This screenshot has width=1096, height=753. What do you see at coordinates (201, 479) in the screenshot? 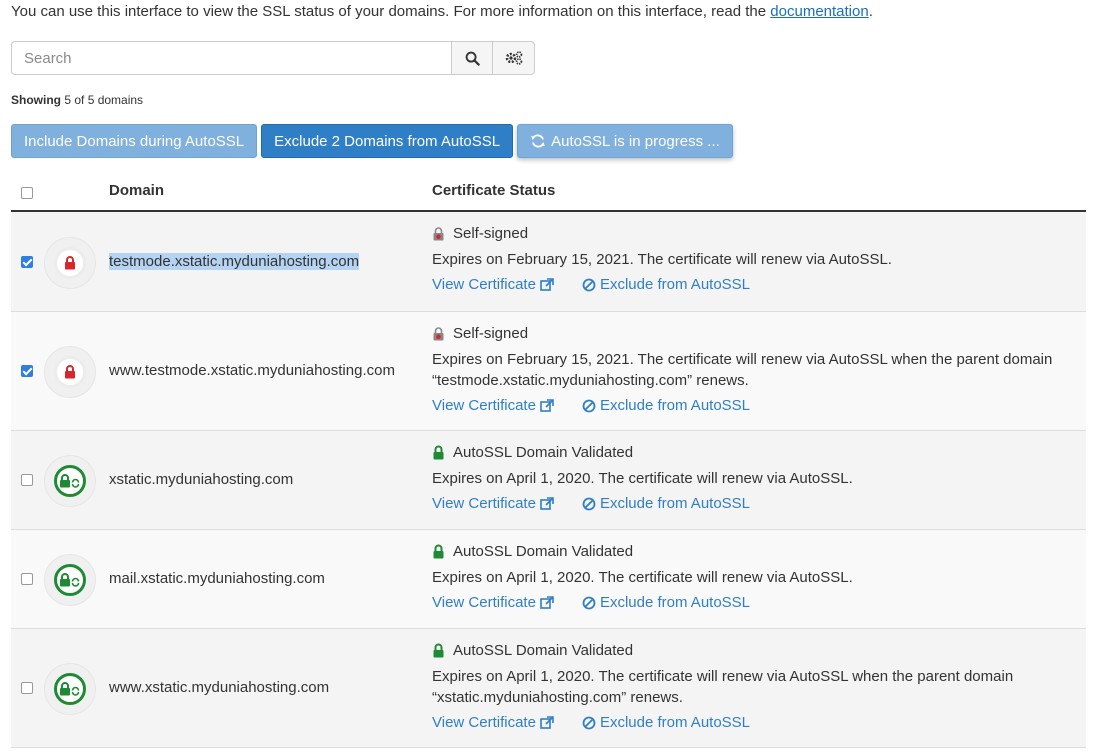
I see `domain-name: xstatic.myduniahosting.com` at bounding box center [201, 479].